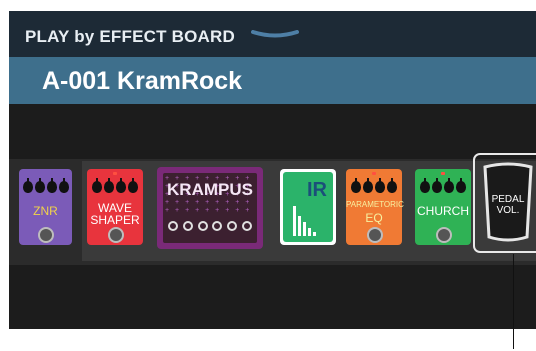 The image size is (536, 351). What do you see at coordinates (272, 80) in the screenshot?
I see `patch-bar: A-001 KramRock` at bounding box center [272, 80].